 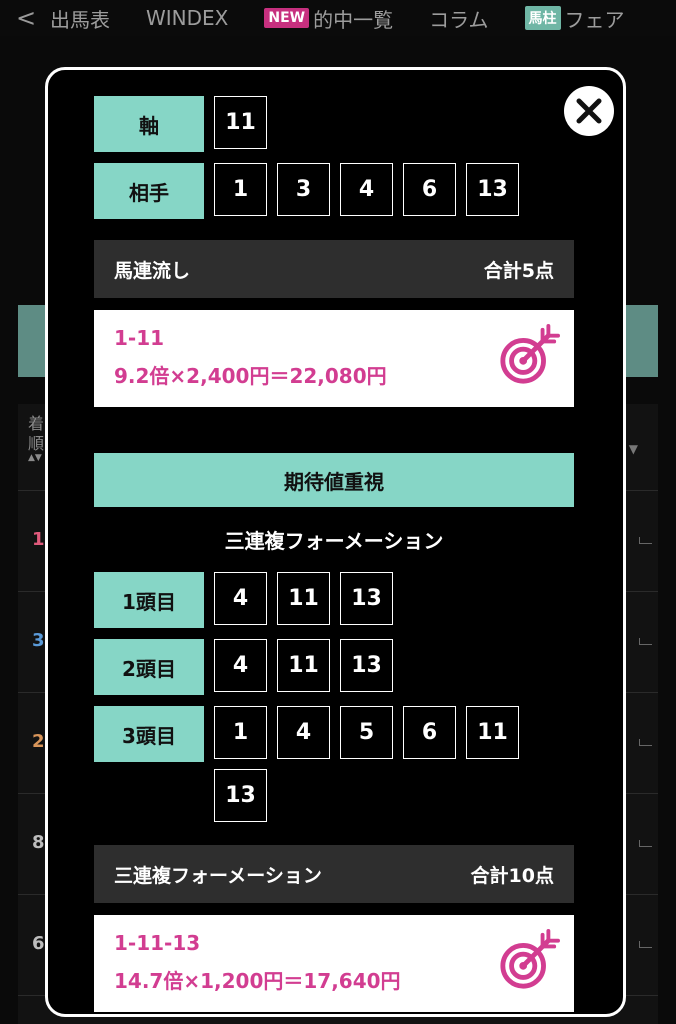 What do you see at coordinates (33, 18) in the screenshot?
I see `back-icon: <` at bounding box center [33, 18].